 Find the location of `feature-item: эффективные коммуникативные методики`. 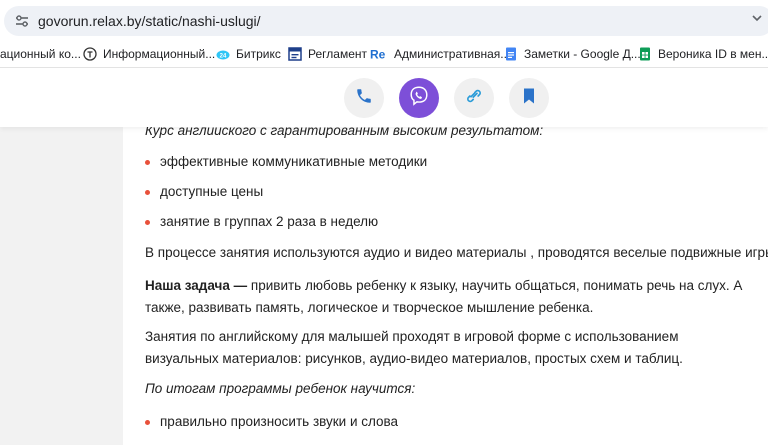

feature-item: эффективные коммуникативные методики is located at coordinates (294, 161).